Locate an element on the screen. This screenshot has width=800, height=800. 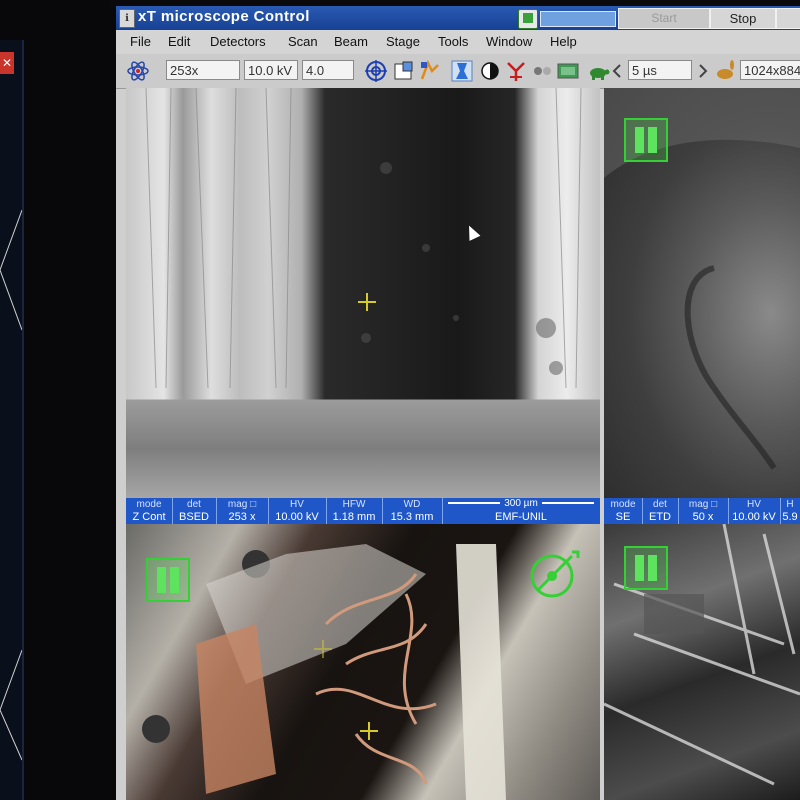
toolbar: 253x 10.0 kV 4.0 5 µs 1024x884 is located at coordinates (458, 71).